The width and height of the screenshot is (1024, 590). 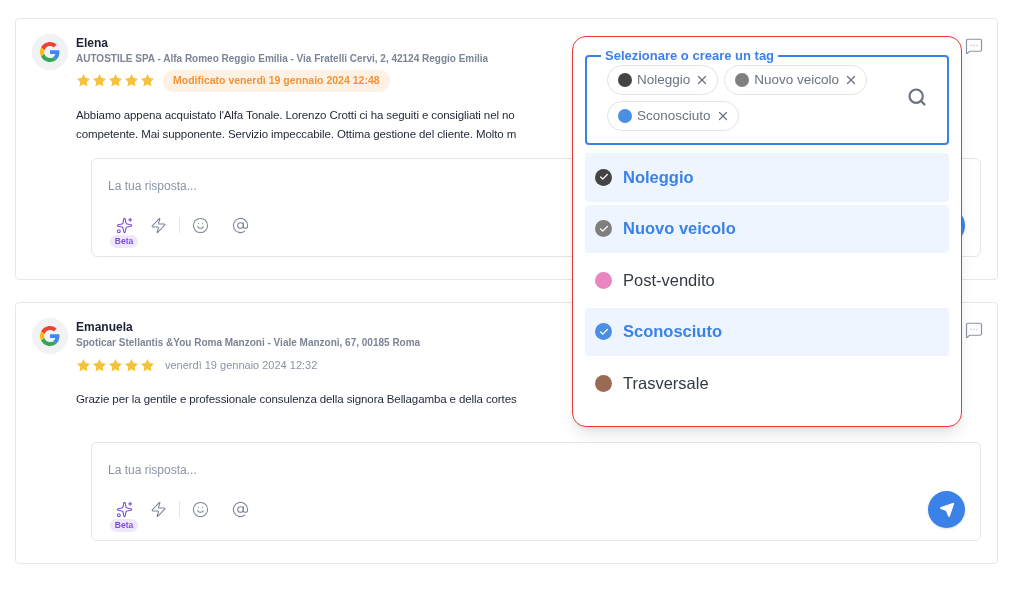 What do you see at coordinates (283, 59) in the screenshot?
I see `review-location: AUTOSTILE SPA - Alfa Romeo Reggio Emilia - Via Fratelli Cervi, 2, 42124 Reggio Emilia` at bounding box center [283, 59].